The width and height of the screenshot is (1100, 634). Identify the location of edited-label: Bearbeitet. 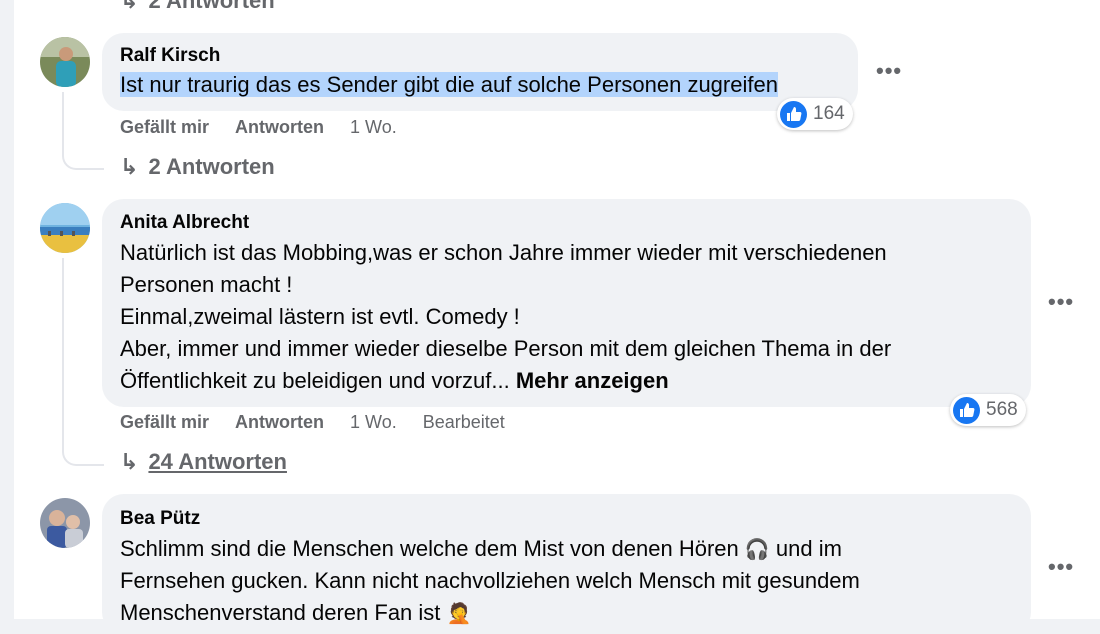
(463, 422).